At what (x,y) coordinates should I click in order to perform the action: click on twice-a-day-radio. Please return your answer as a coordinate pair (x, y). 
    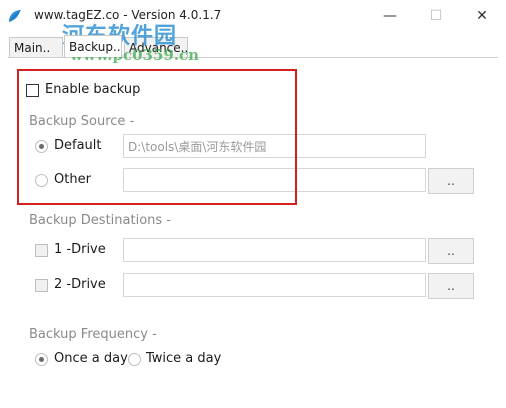
    Looking at the image, I should click on (134, 359).